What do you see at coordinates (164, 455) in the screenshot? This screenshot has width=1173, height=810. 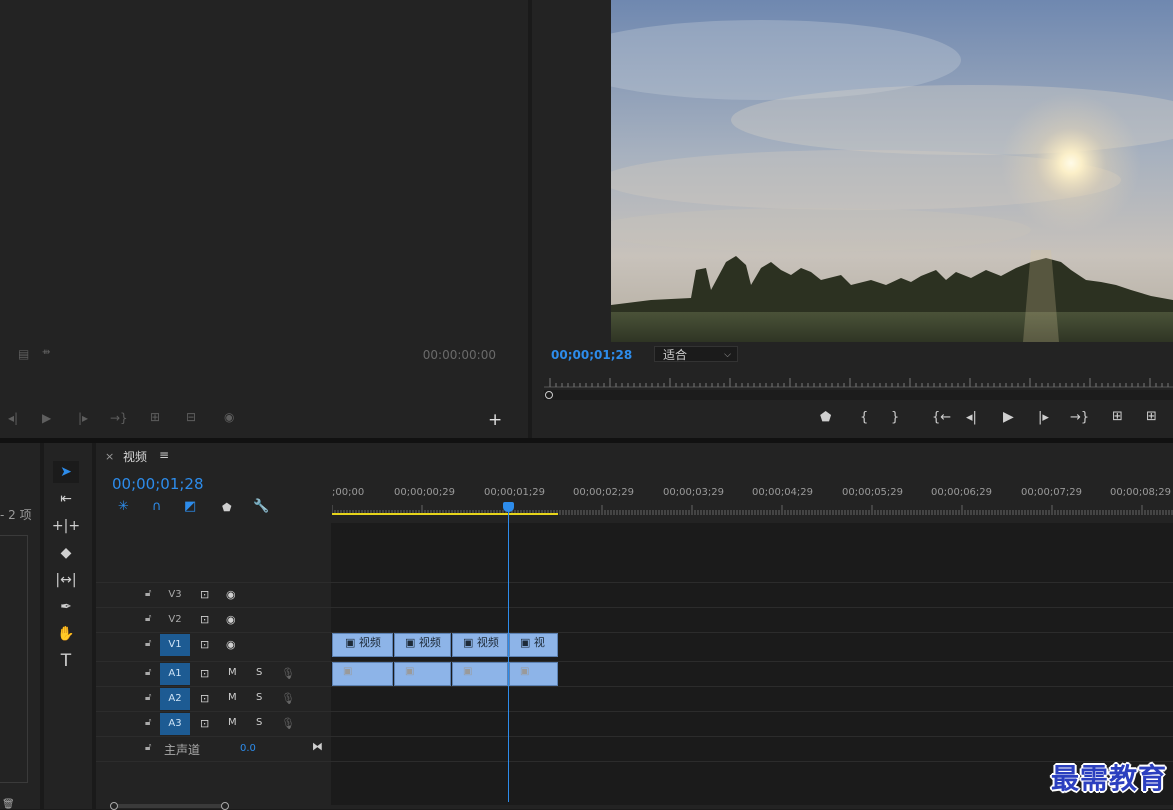 I see `tab-menu-icon: ≡` at bounding box center [164, 455].